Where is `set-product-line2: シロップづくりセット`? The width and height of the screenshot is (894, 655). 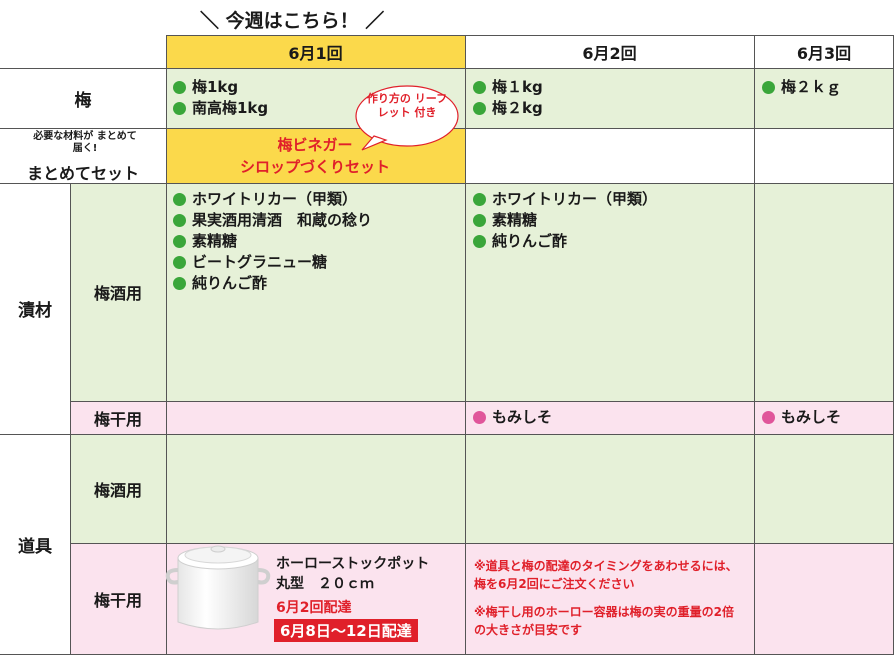 set-product-line2: シロップづくりセット is located at coordinates (315, 166).